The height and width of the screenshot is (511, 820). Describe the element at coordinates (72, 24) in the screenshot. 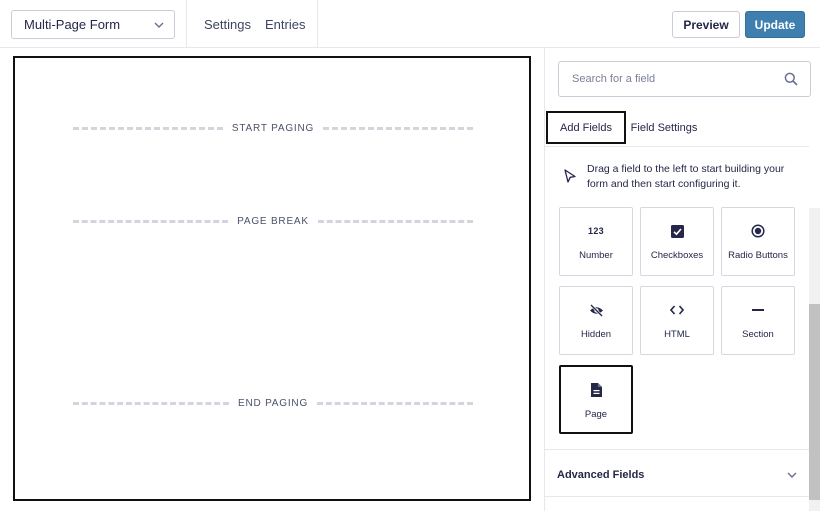

I see `form-selector-label: Multi-Page Form` at that location.